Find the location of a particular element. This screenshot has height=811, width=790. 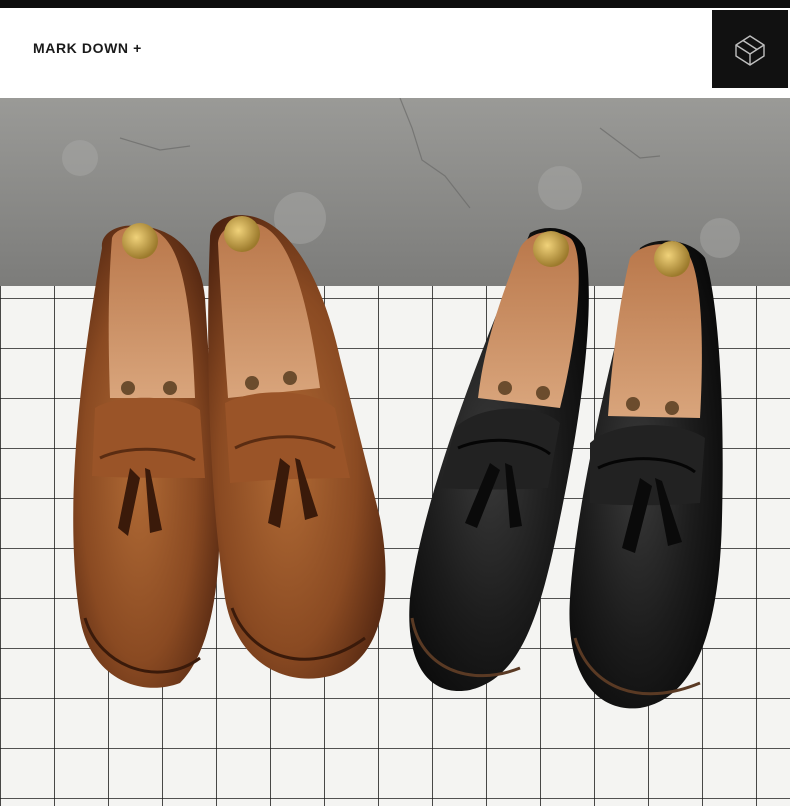

brown-loafer-left is located at coordinates (146, 455).